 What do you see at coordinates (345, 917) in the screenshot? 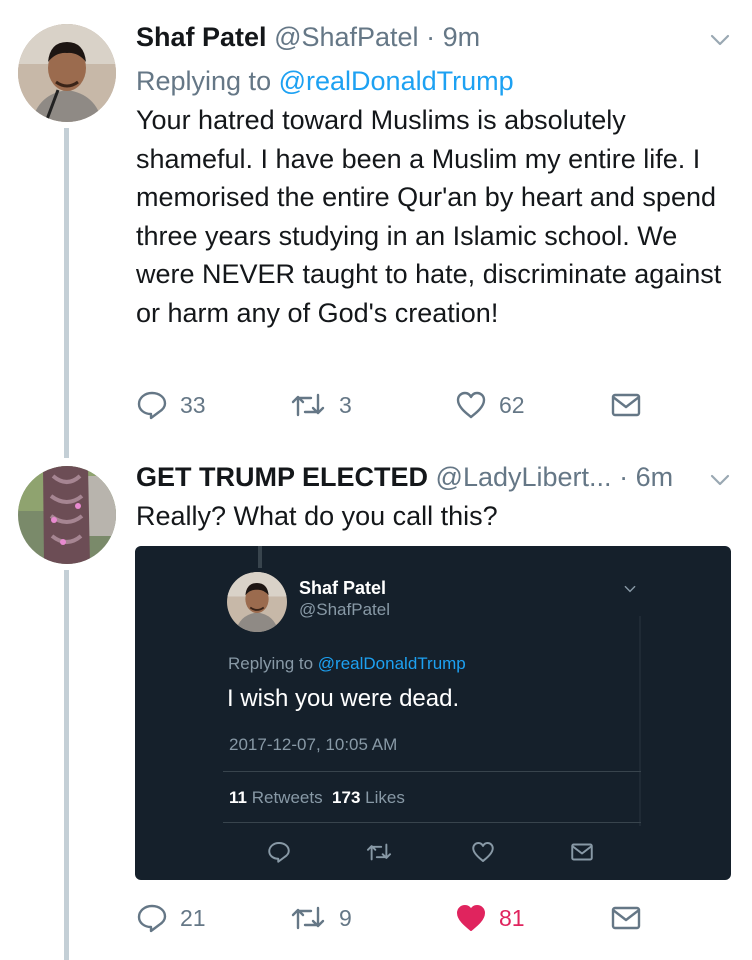
I see `retweet-count: 9` at bounding box center [345, 917].